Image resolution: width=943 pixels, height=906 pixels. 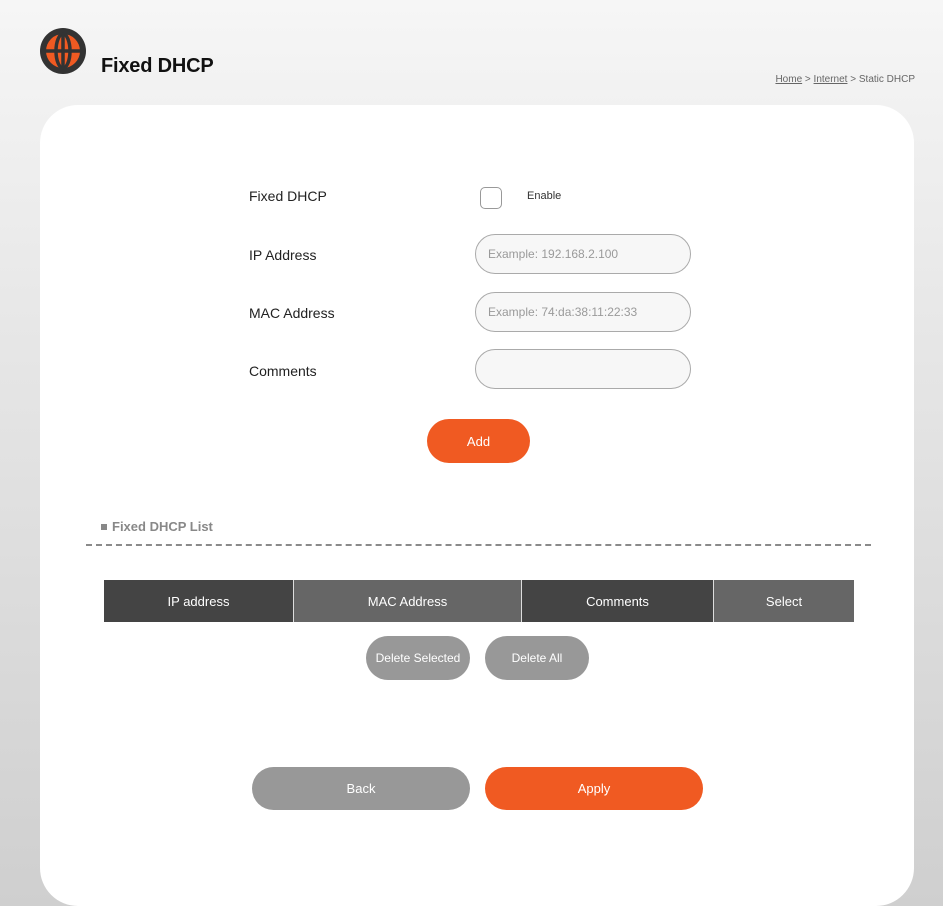 I want to click on column-header-mac-address: MAC Address, so click(x=407, y=601).